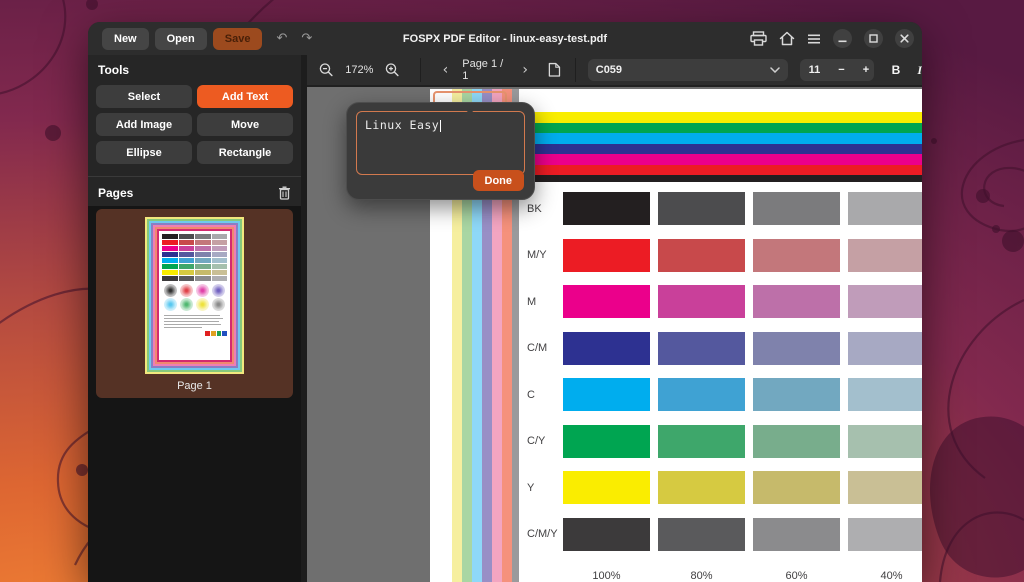 Image resolution: width=1024 pixels, height=582 pixels. I want to click on zoom-out-icon, so click(326, 70).